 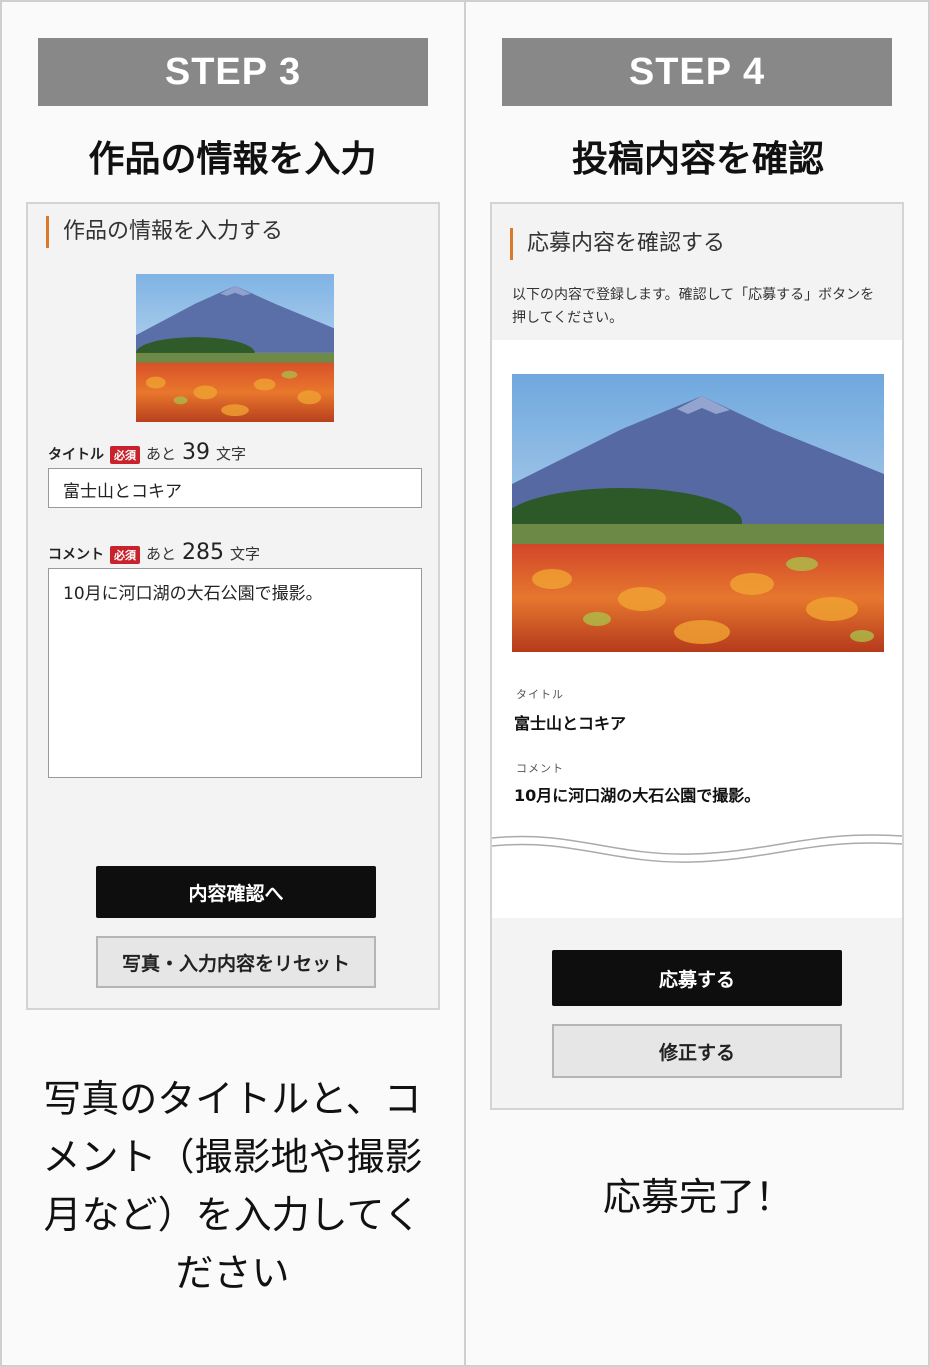 I want to click on step-4-heading: 投稿内容を確認, so click(x=697, y=159).